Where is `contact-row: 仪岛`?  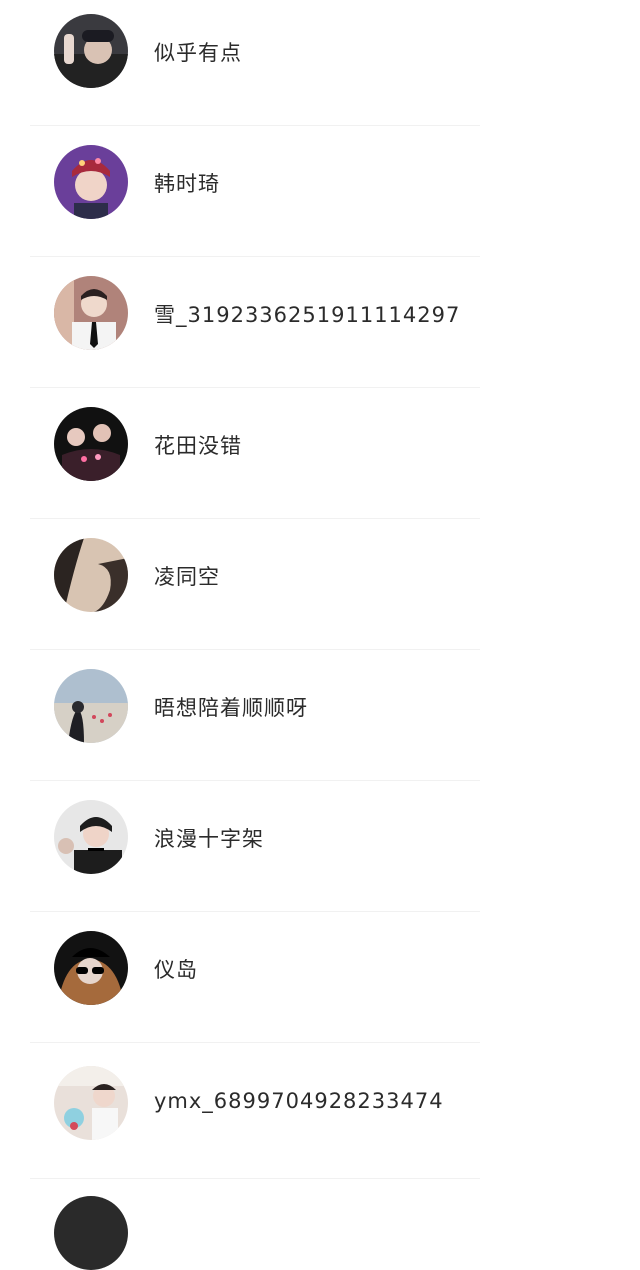 contact-row: 仪岛 is located at coordinates (320, 982).